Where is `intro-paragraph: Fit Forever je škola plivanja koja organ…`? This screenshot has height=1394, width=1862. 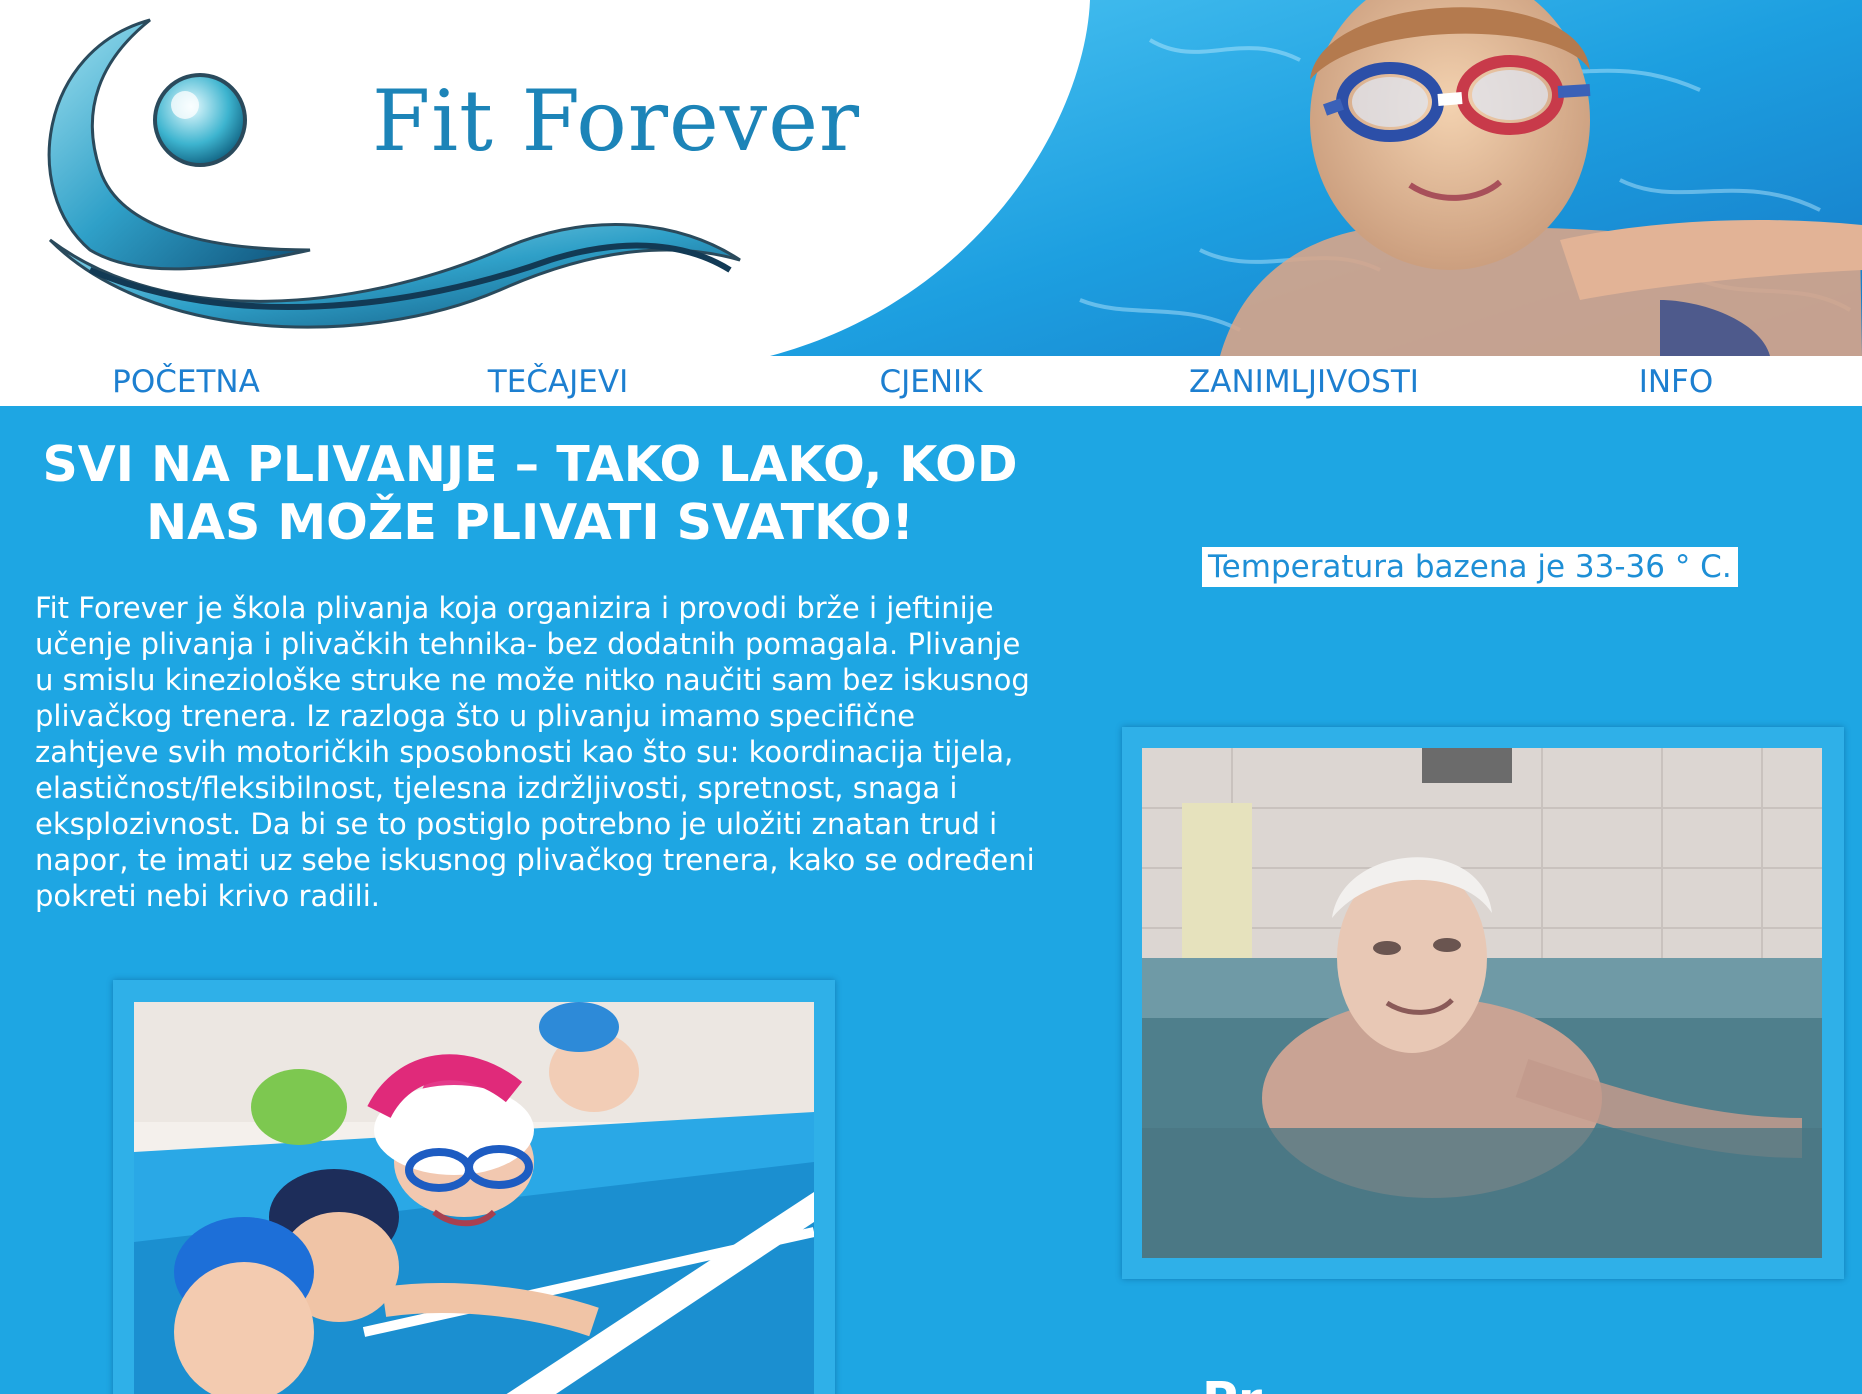
intro-paragraph: Fit Forever je škola plivanja koja organ… is located at coordinates (535, 752).